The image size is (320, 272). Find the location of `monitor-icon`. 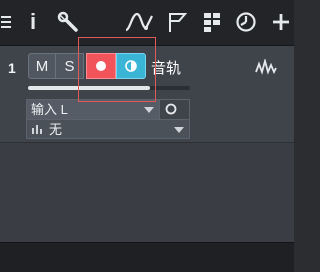

monitor-icon is located at coordinates (131, 66).